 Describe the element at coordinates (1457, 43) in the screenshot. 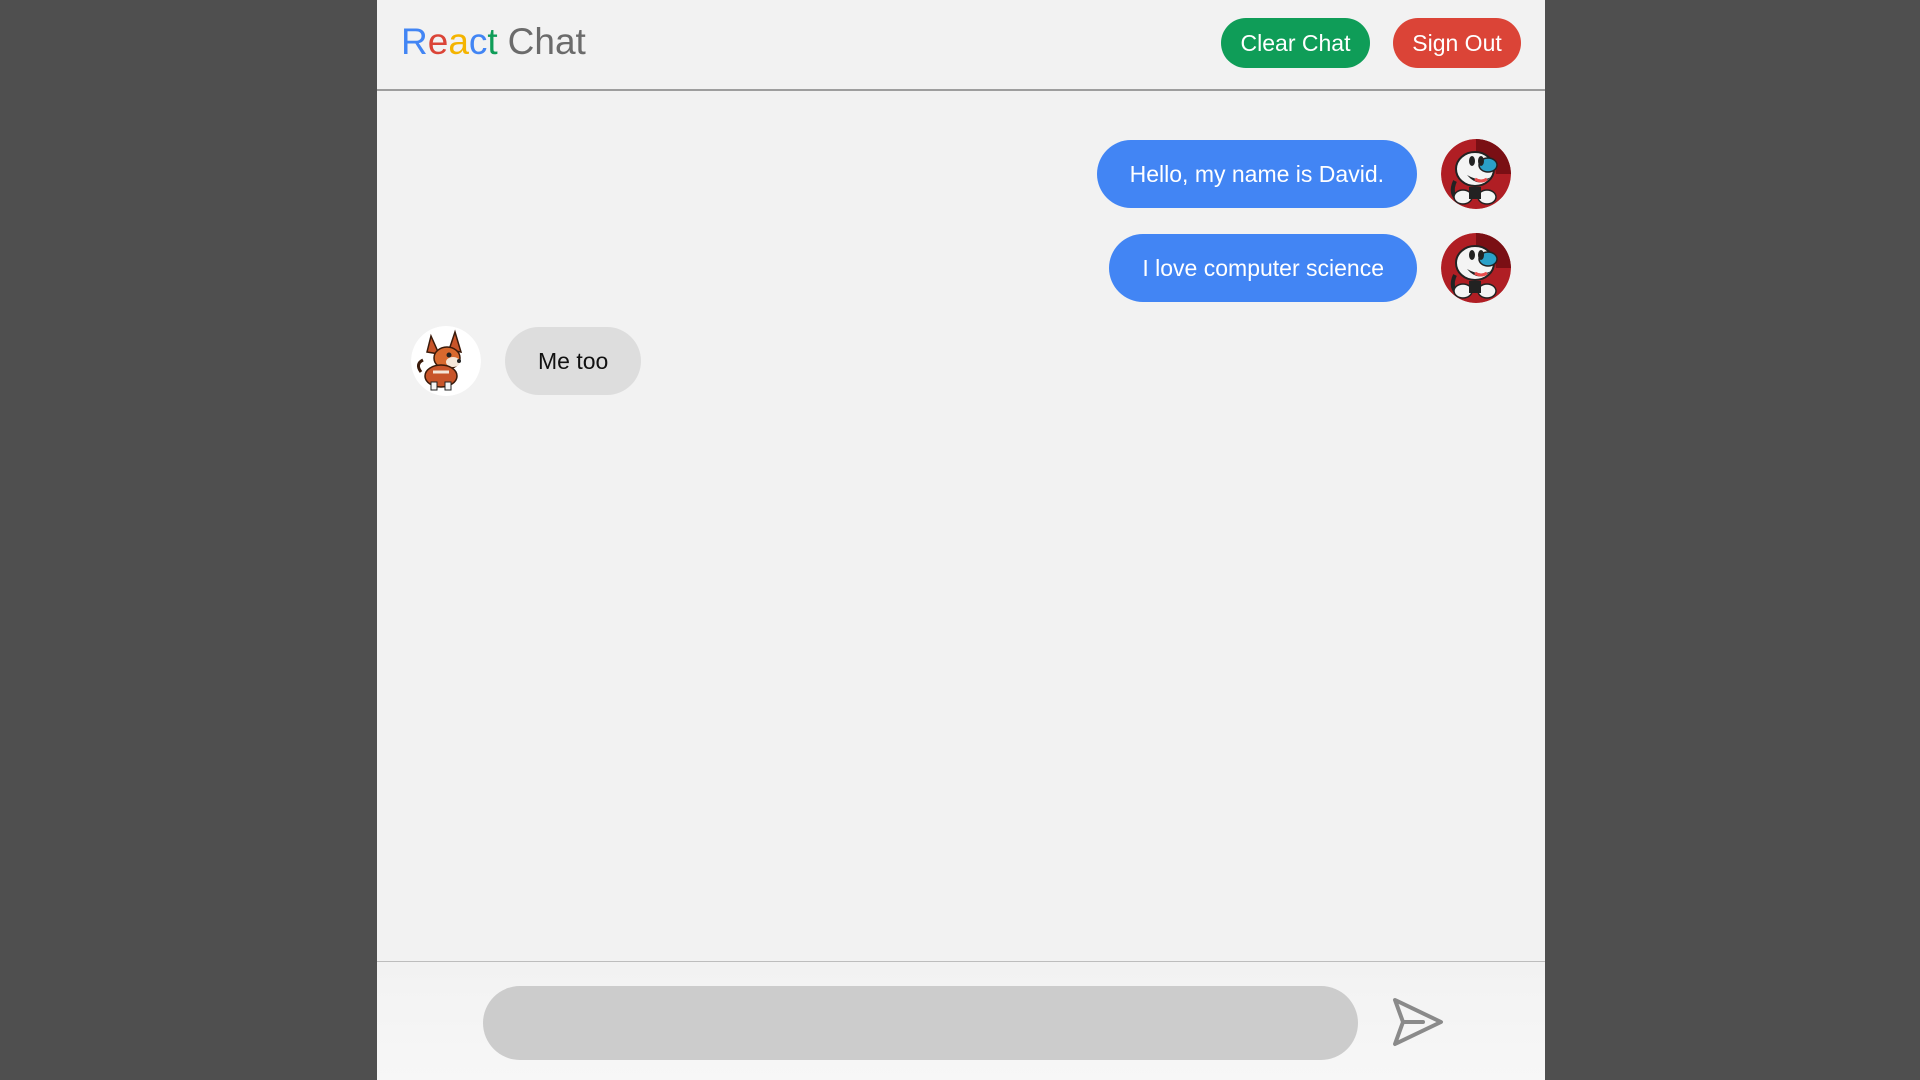

I see `sign-out-button: Sign Out` at that location.